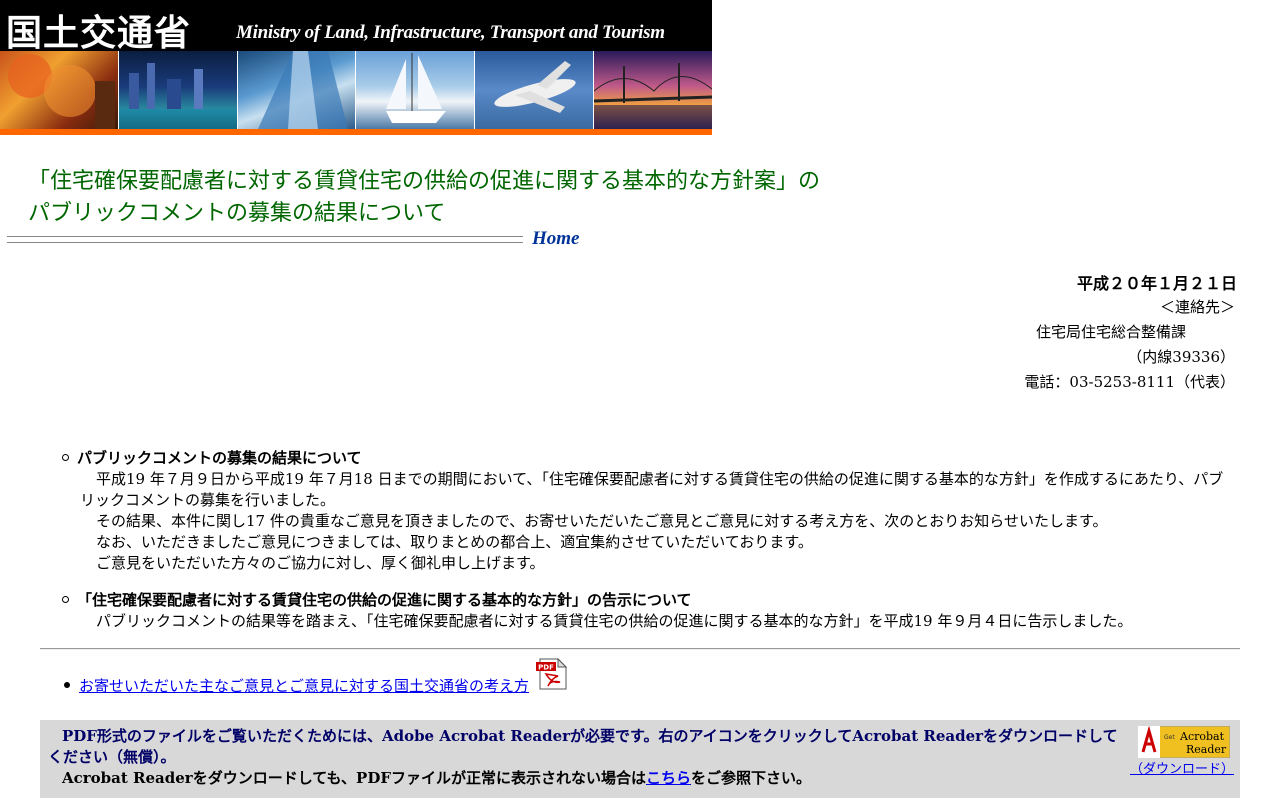 This screenshot has height=800, width=1280. I want to click on svg-text: Acrobat, so click(1202, 736).